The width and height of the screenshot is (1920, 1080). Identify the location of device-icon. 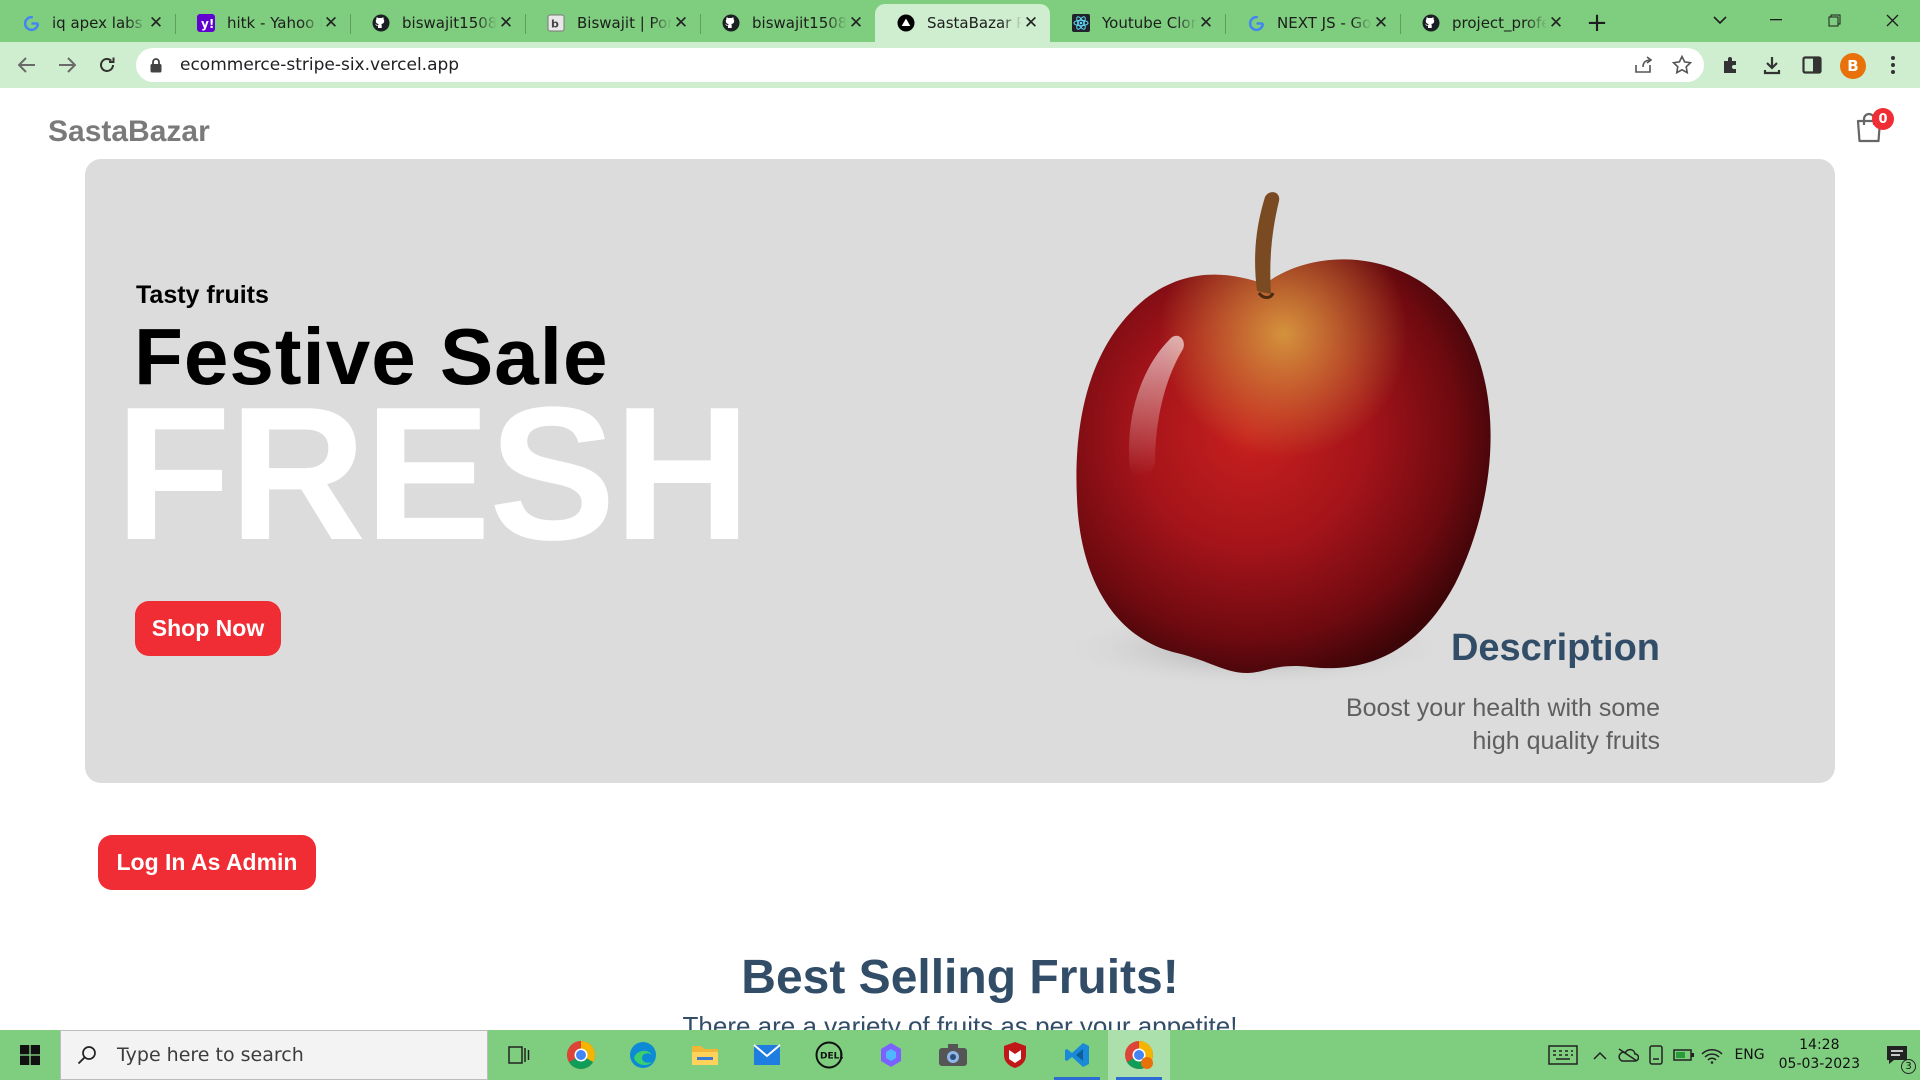
(1656, 1055).